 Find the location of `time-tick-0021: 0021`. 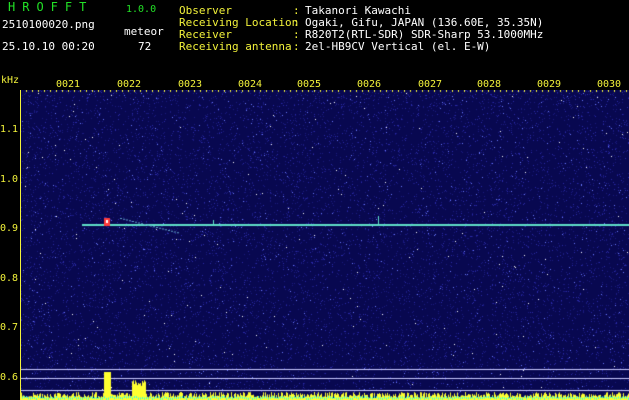

time-tick-0021: 0021 is located at coordinates (68, 84).